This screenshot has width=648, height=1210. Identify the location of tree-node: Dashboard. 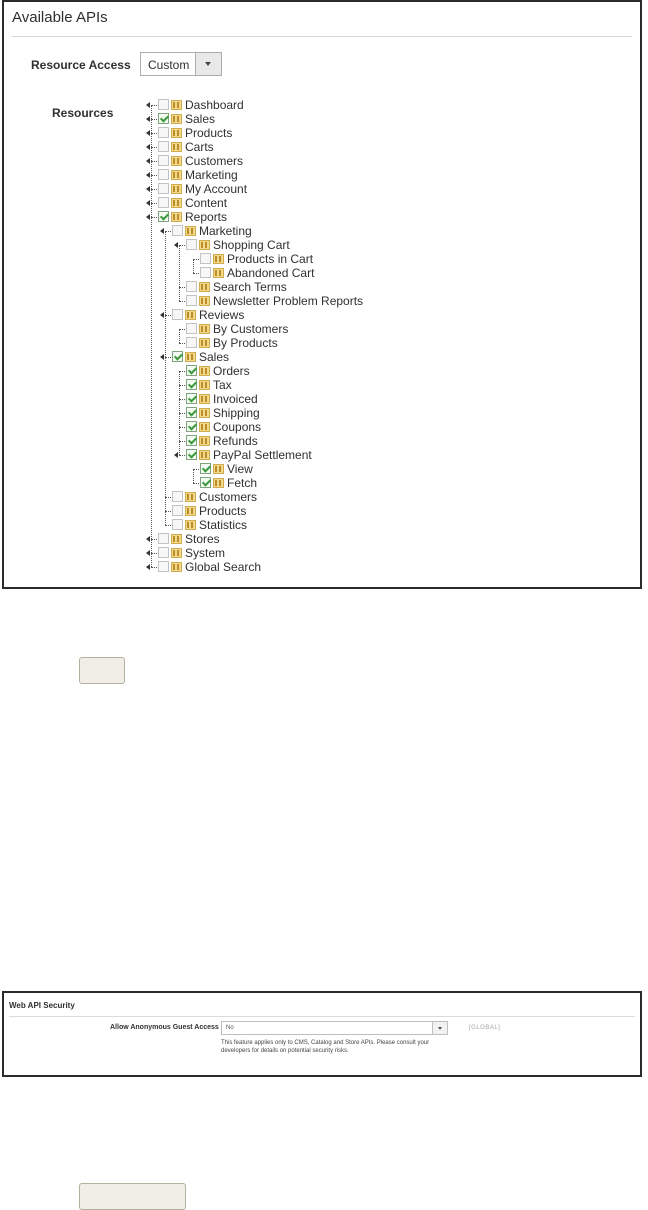
(346, 105).